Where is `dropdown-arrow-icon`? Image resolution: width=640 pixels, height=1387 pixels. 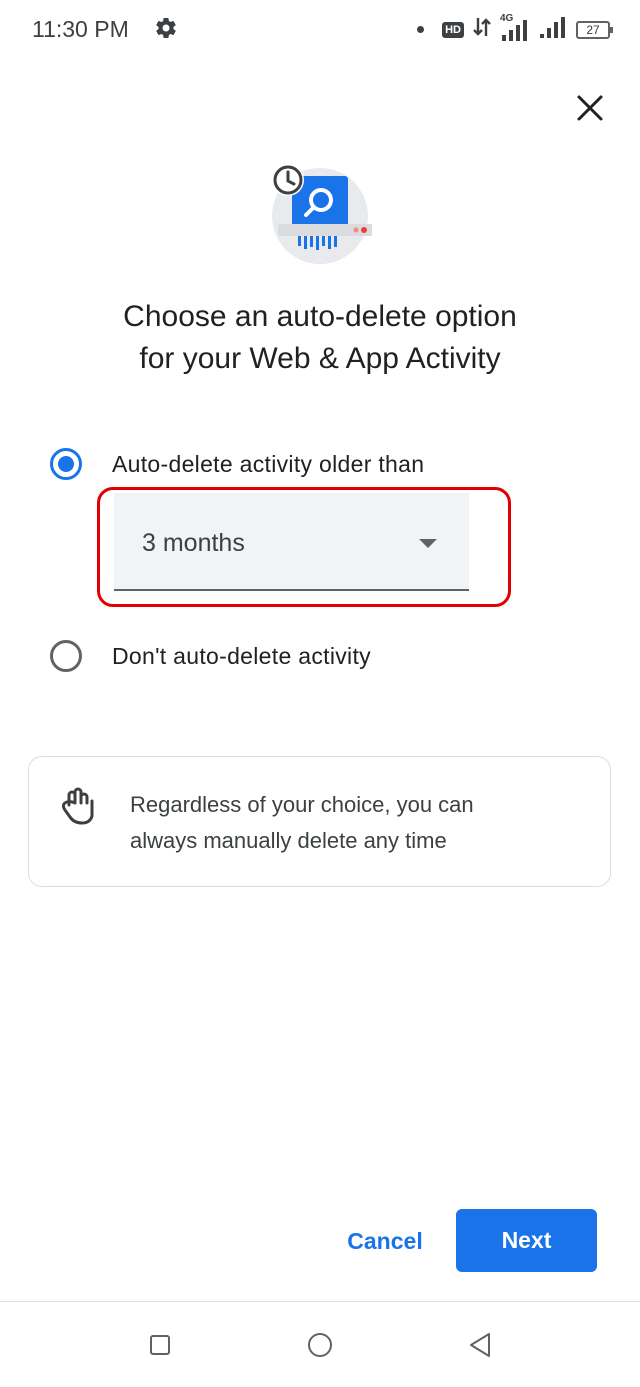
dropdown-arrow-icon is located at coordinates (428, 543).